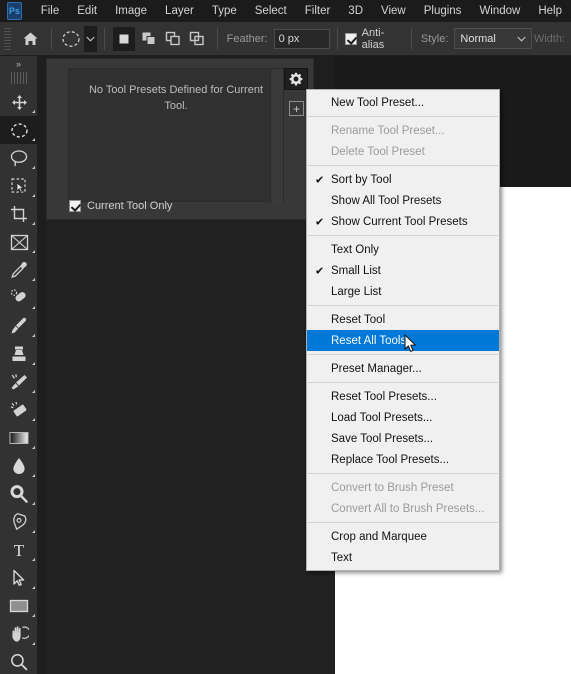 Image resolution: width=571 pixels, height=674 pixels. What do you see at coordinates (19, 494) in the screenshot?
I see `tool-dodge` at bounding box center [19, 494].